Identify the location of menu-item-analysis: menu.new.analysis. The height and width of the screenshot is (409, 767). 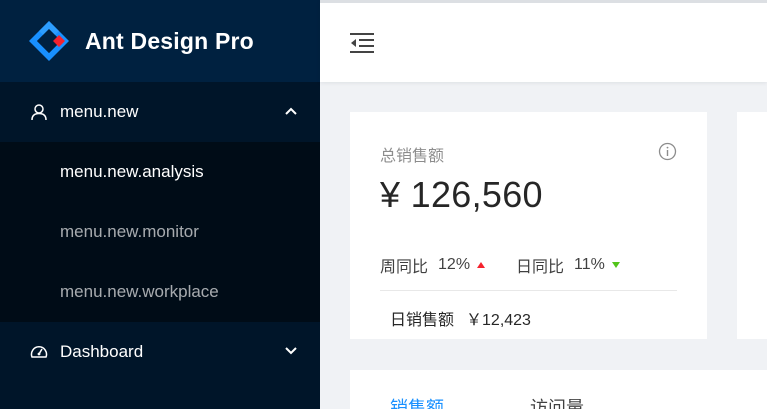
(160, 172).